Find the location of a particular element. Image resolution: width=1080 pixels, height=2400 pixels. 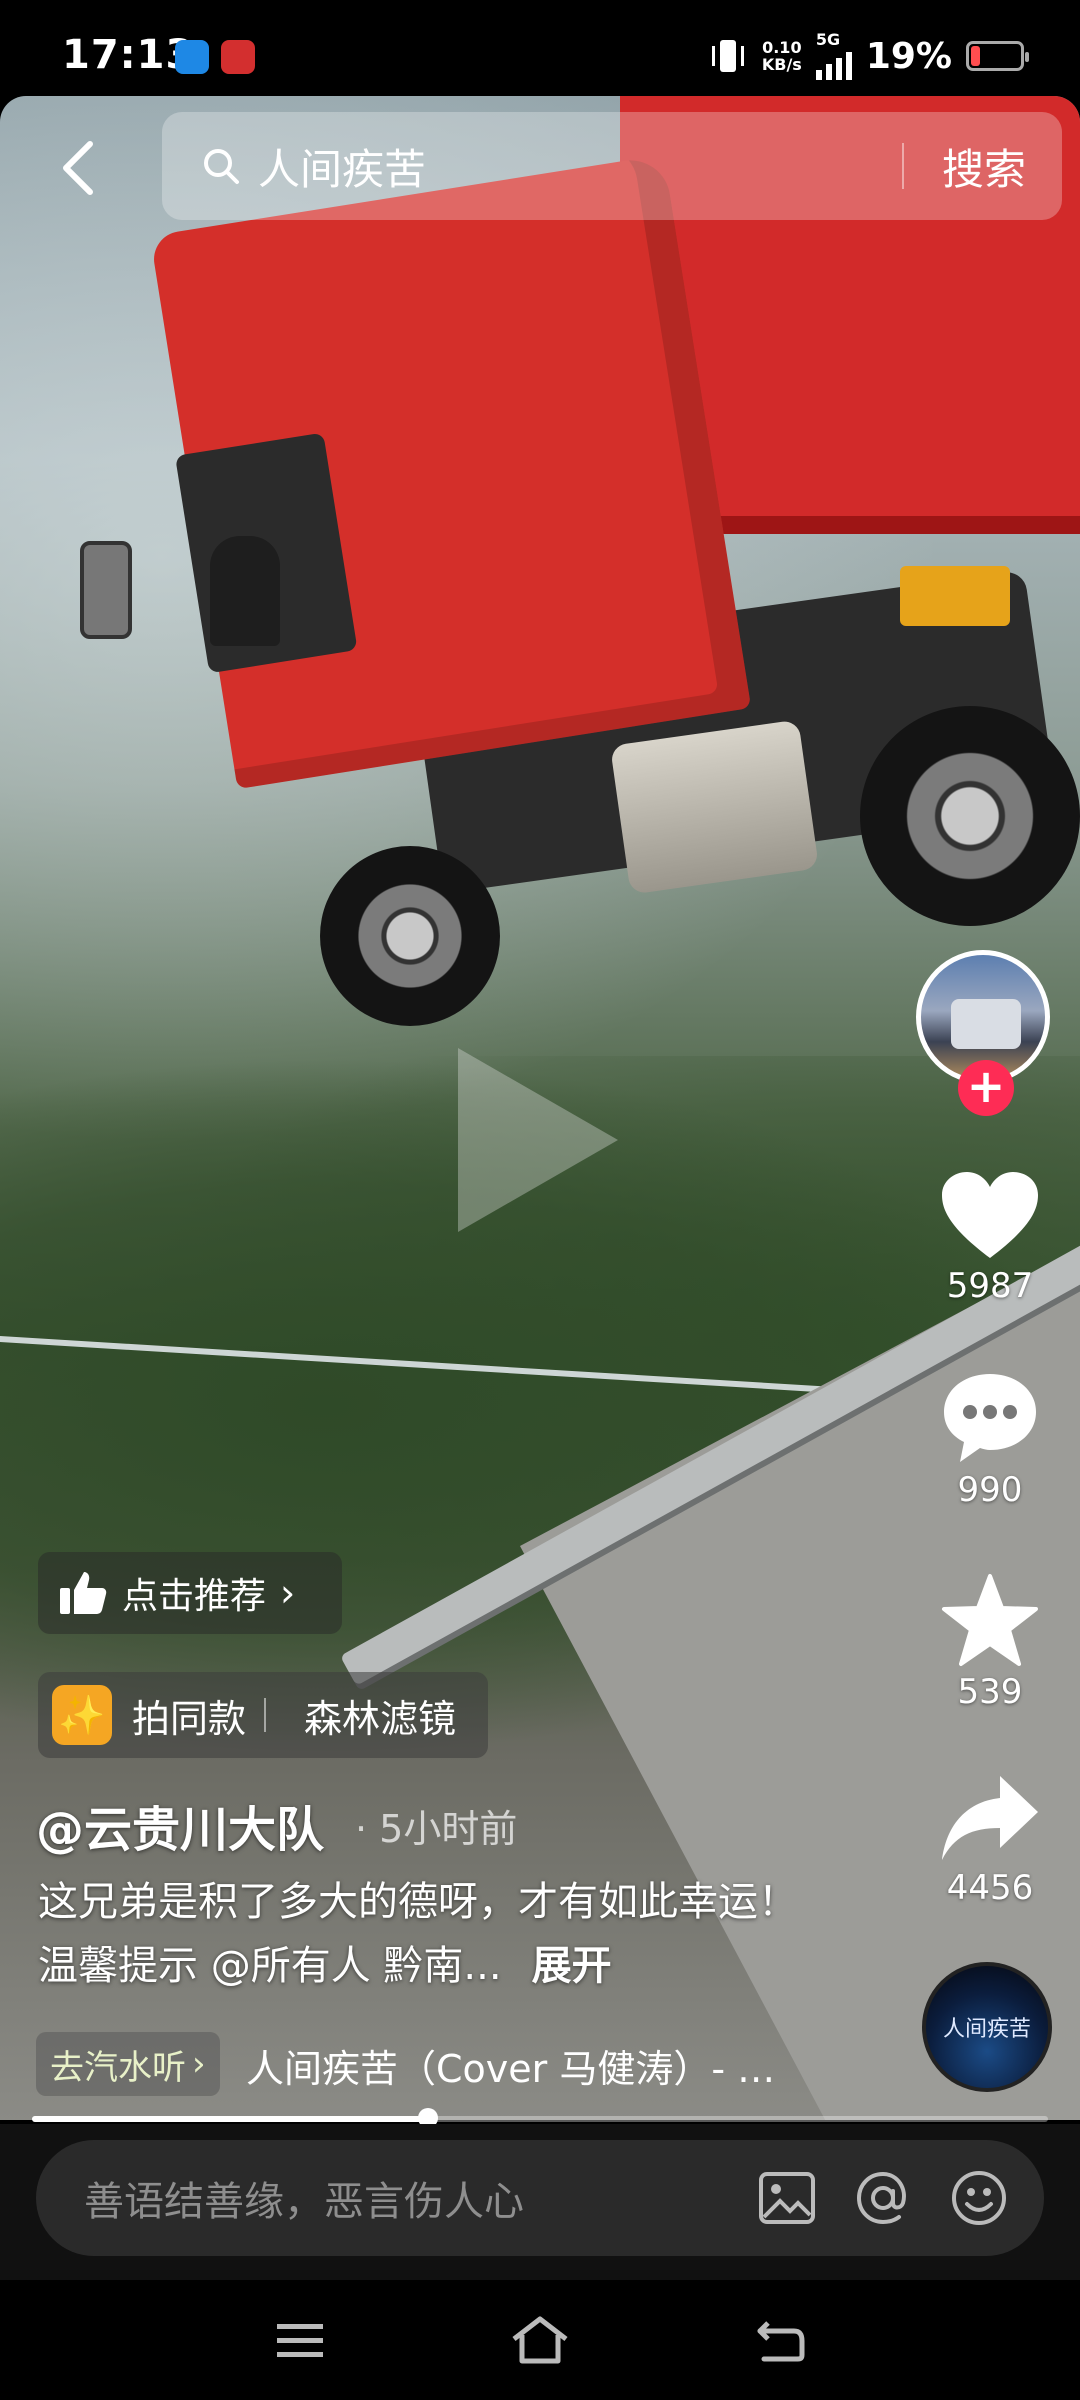

share-count: 4456 is located at coordinates (990, 1888).